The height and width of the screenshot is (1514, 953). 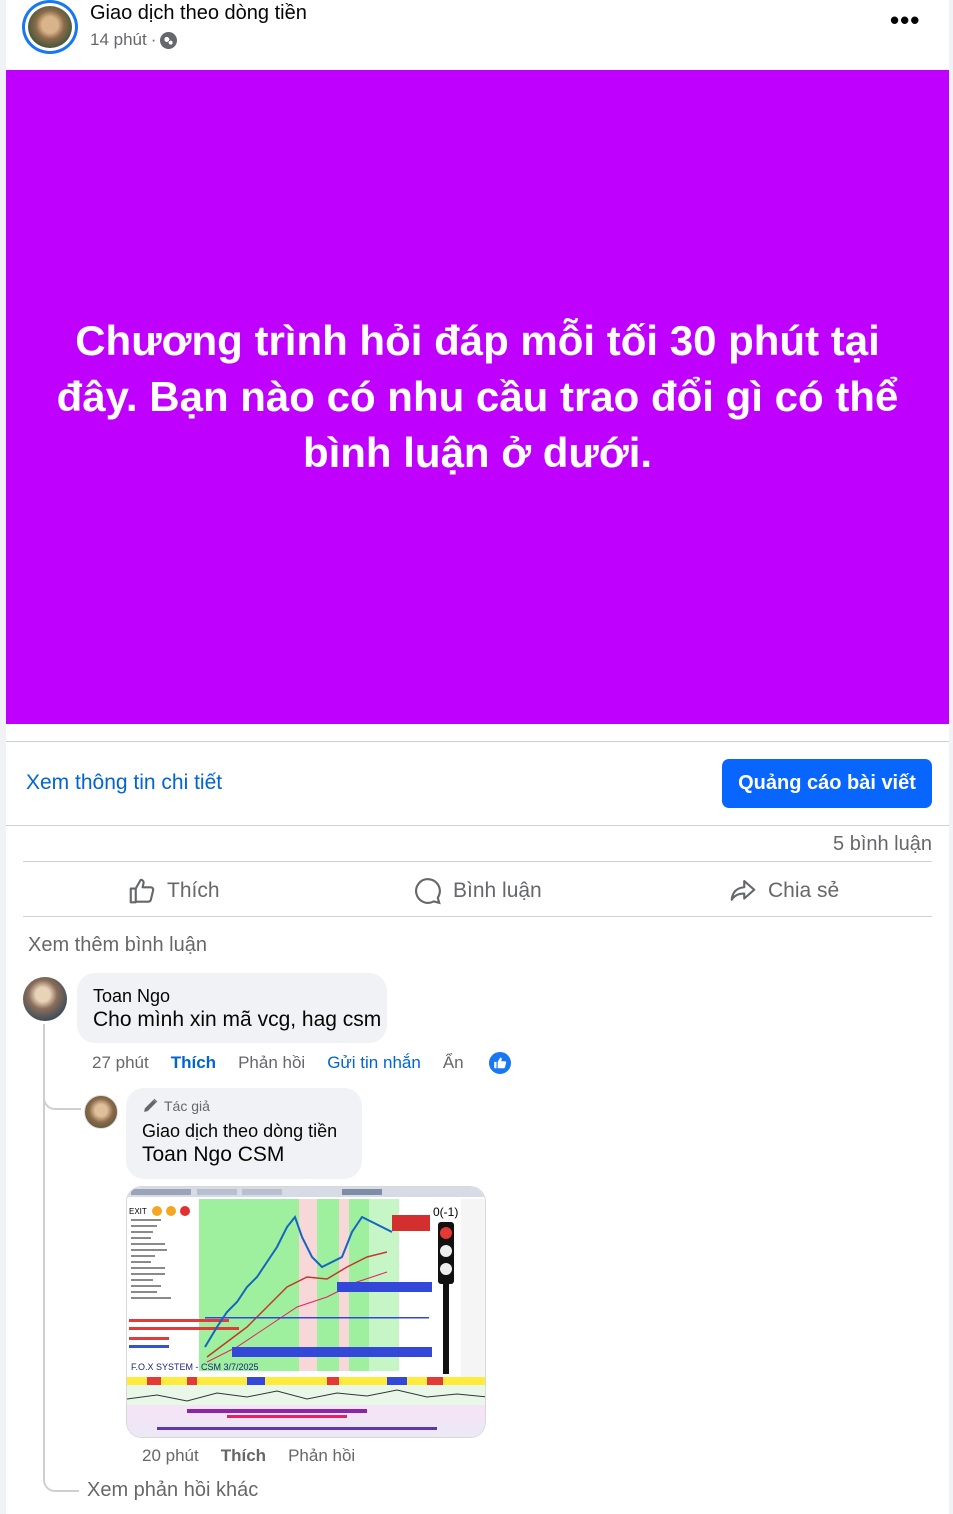 What do you see at coordinates (193, 890) in the screenshot?
I see `like-label: Thích` at bounding box center [193, 890].